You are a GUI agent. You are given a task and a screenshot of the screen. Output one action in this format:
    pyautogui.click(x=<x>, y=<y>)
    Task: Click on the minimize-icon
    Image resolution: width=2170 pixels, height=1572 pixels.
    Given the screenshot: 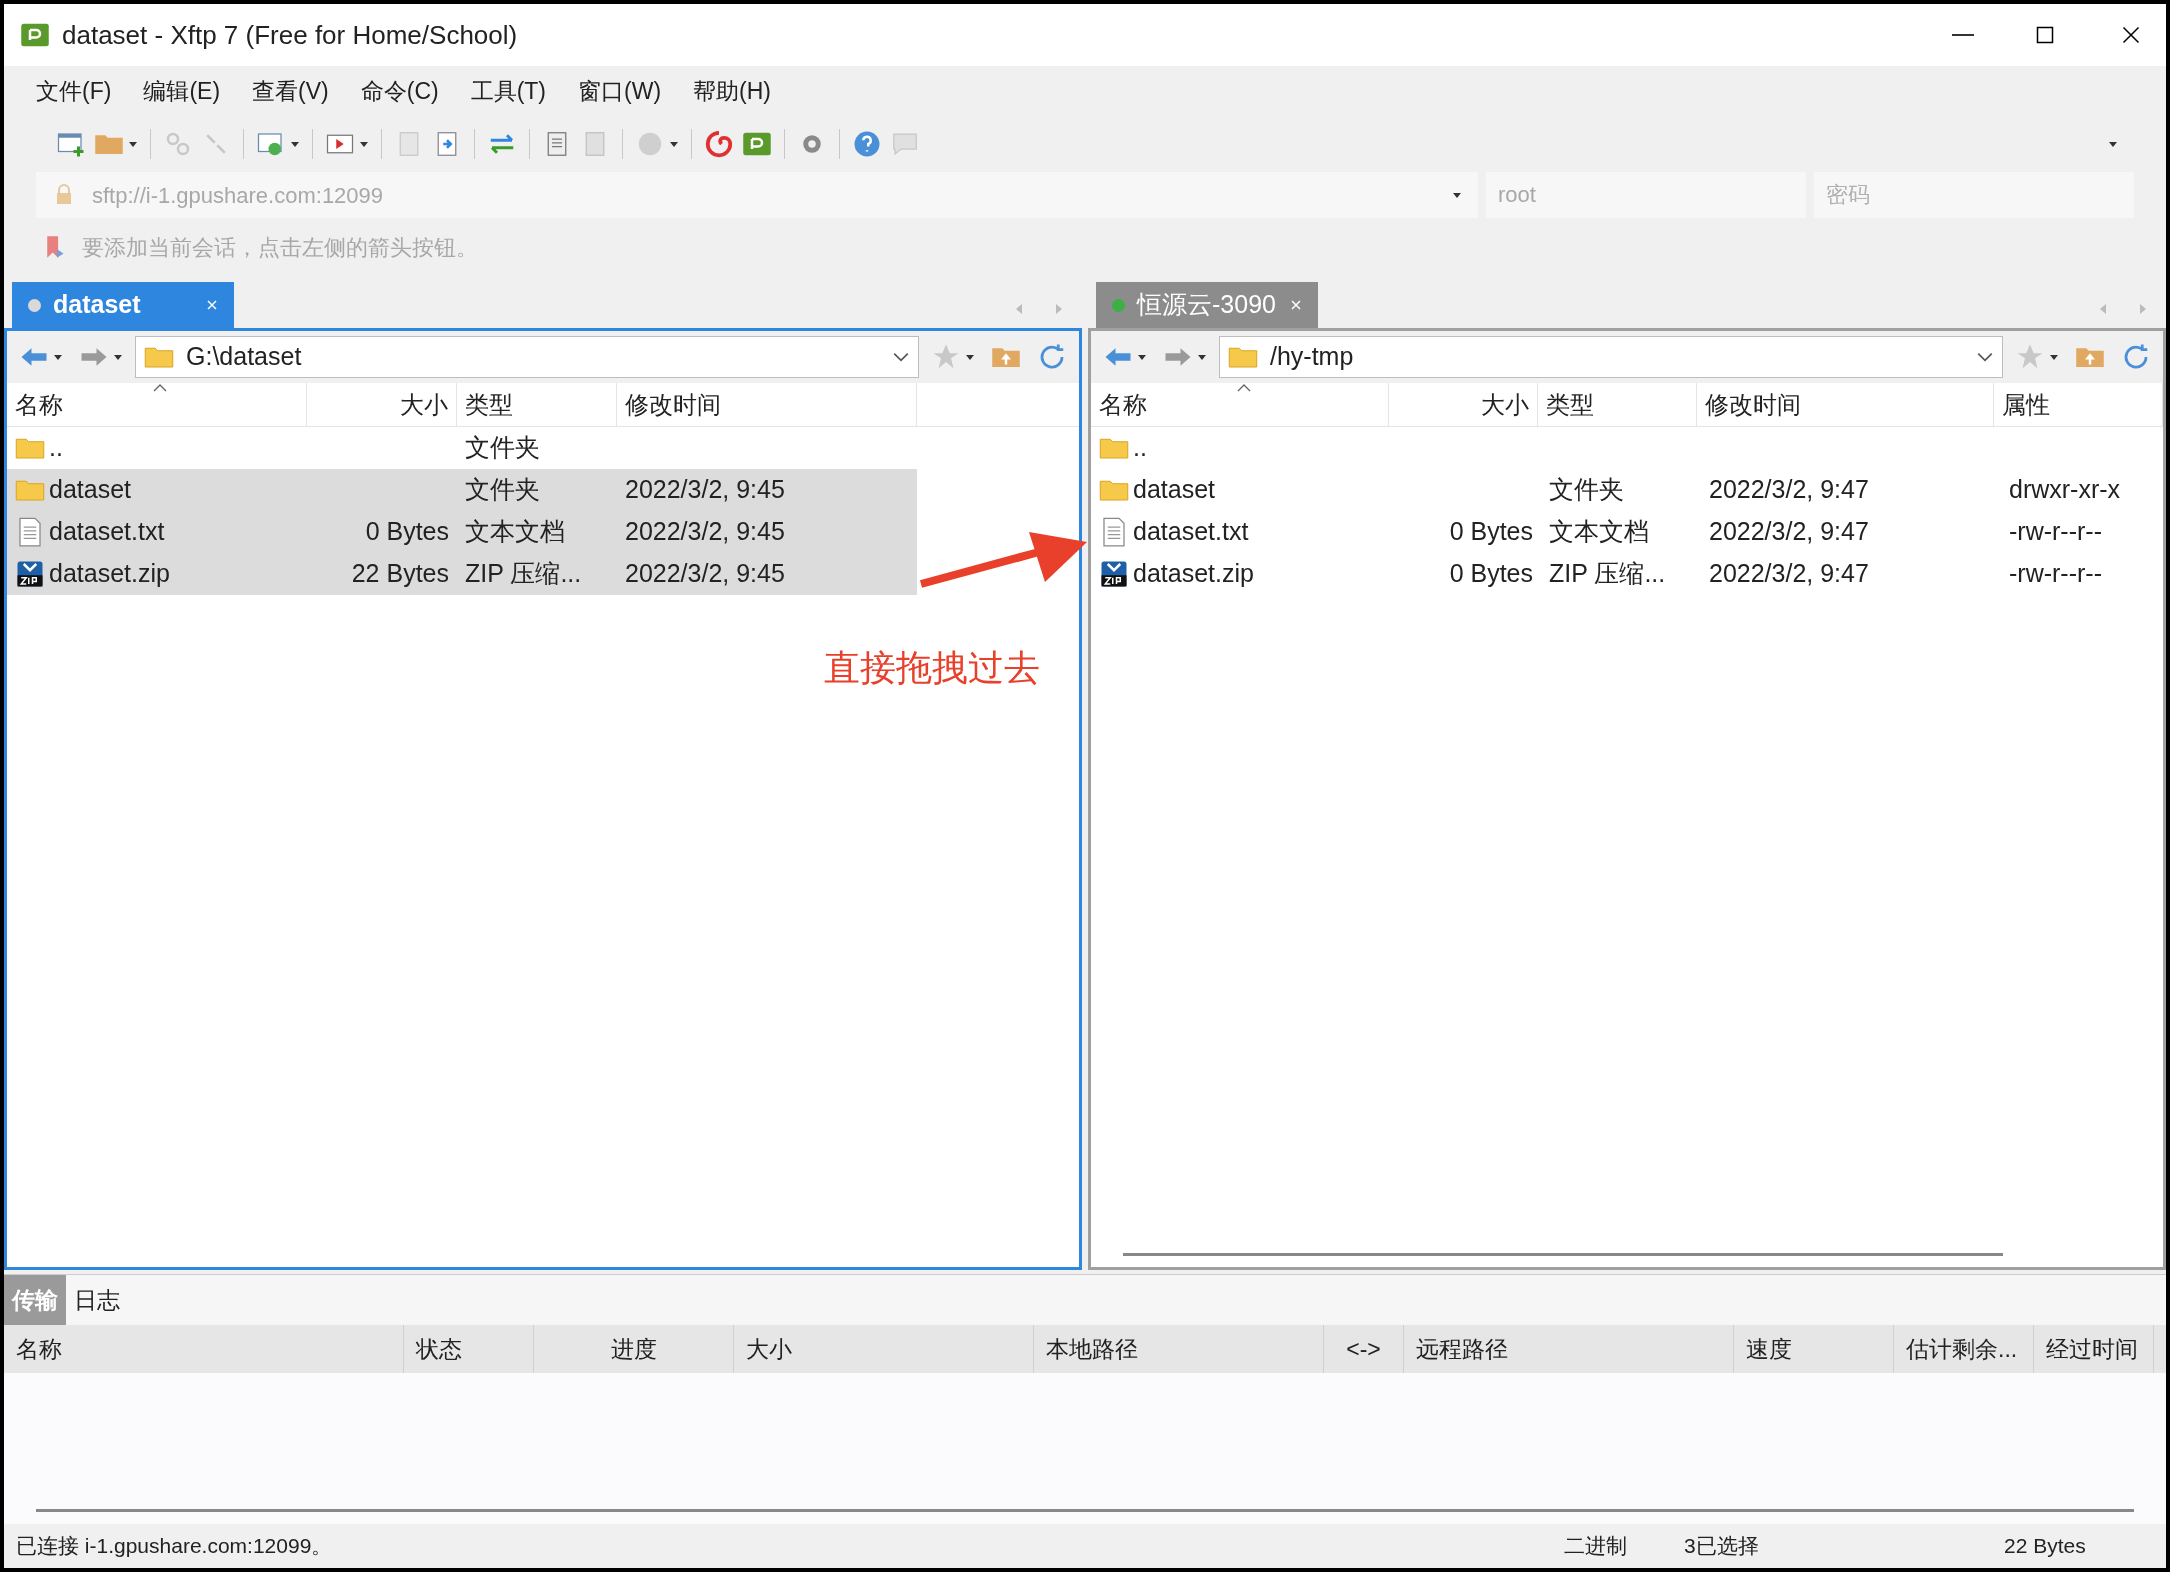 What is the action you would take?
    pyautogui.click(x=1963, y=35)
    